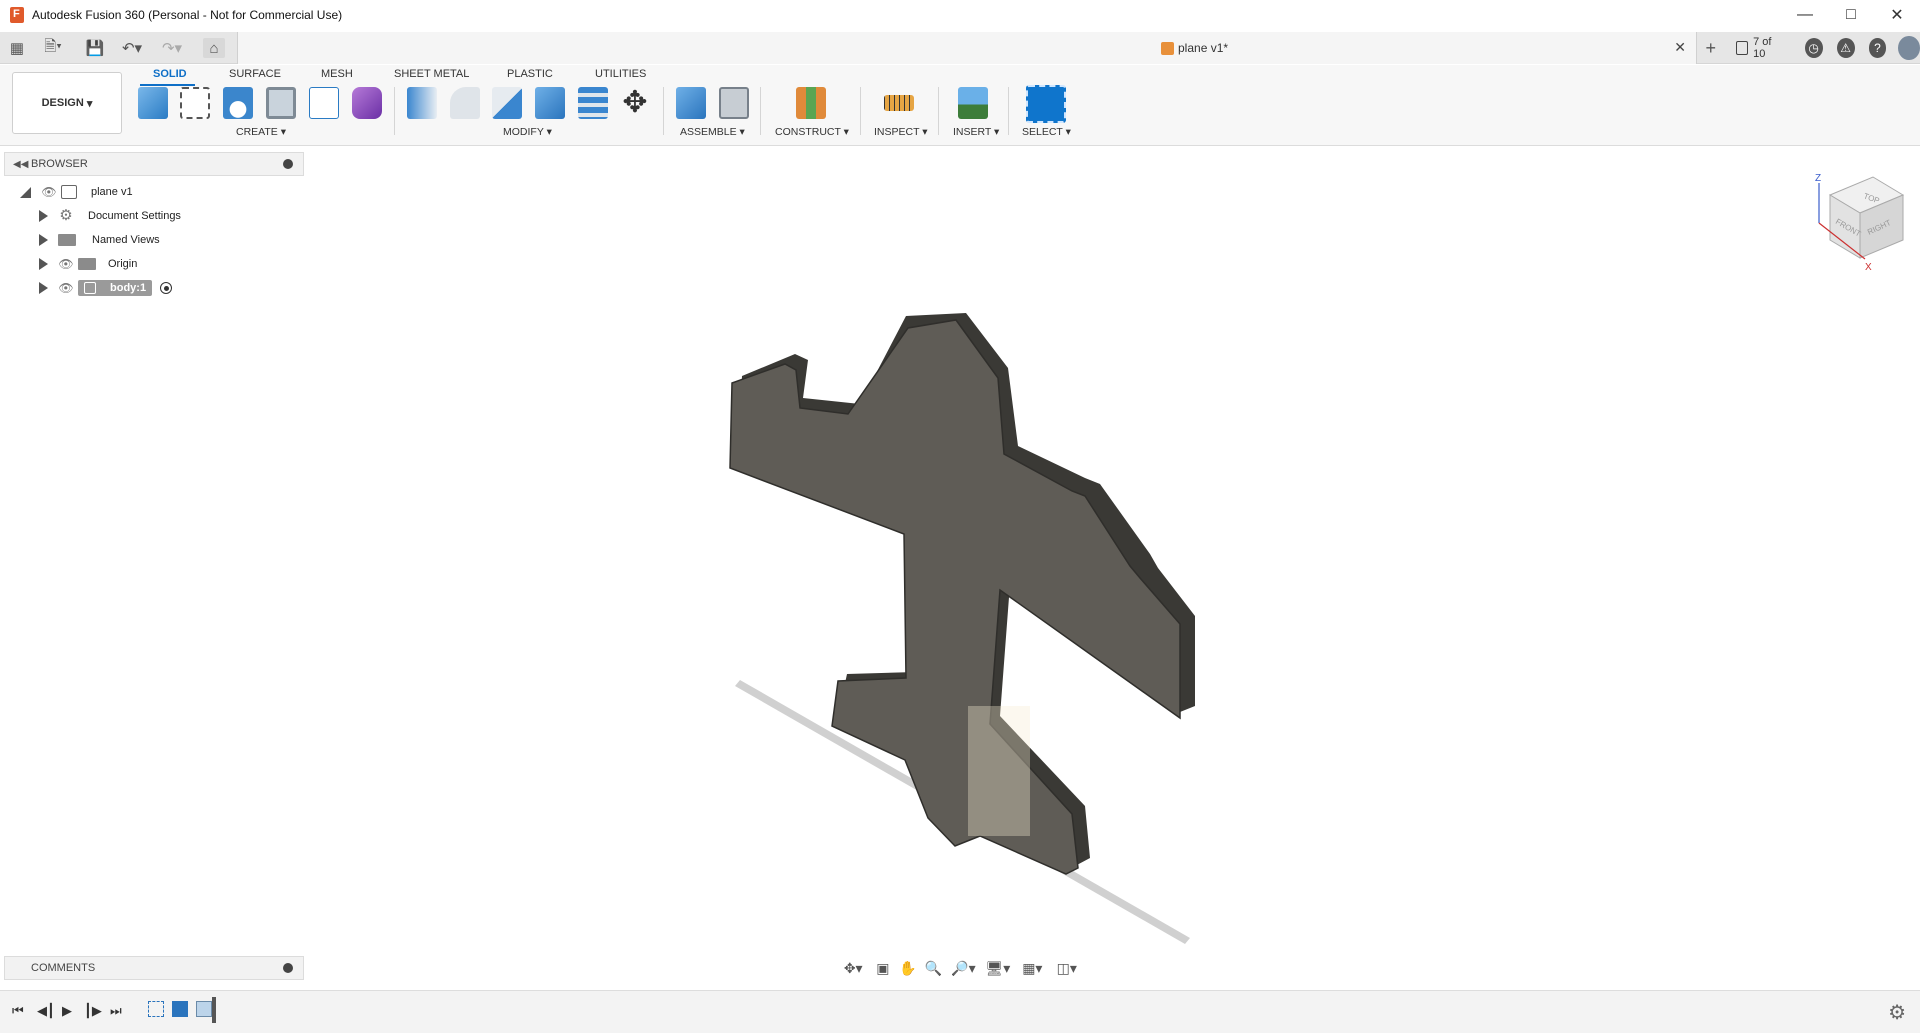 Image resolution: width=1920 pixels, height=1033 pixels. I want to click on group-select: SELECT ▾, so click(1046, 132).